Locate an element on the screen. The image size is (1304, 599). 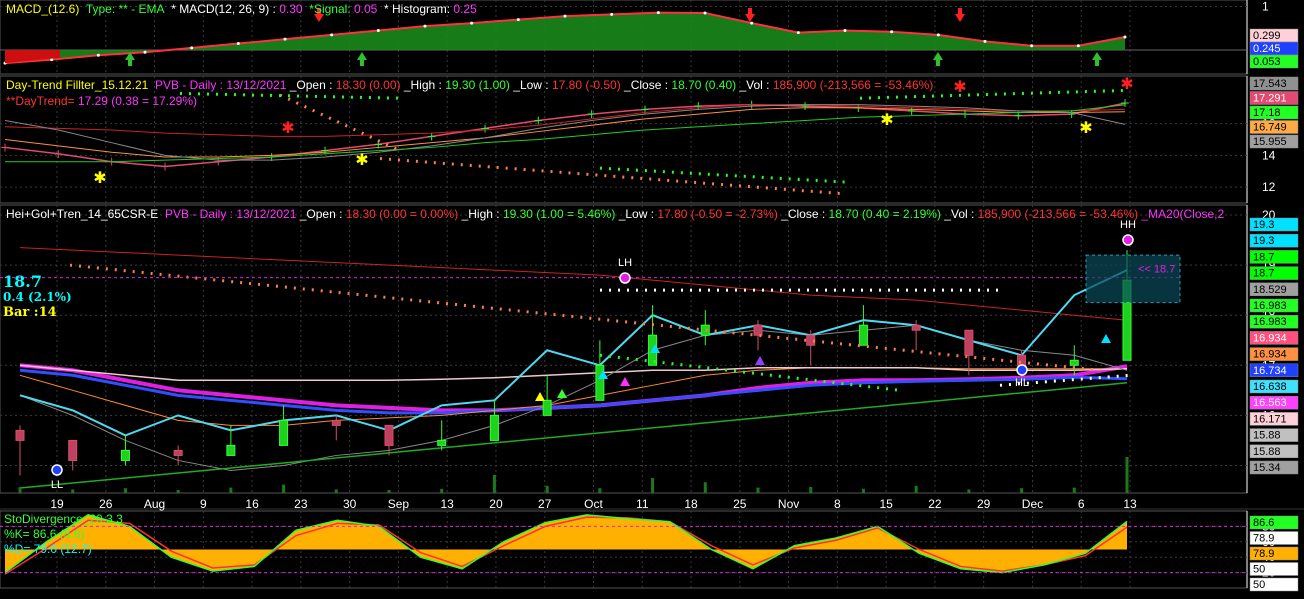
sto-k-text: %K= 86.6 (8.6) is located at coordinates (44, 534).